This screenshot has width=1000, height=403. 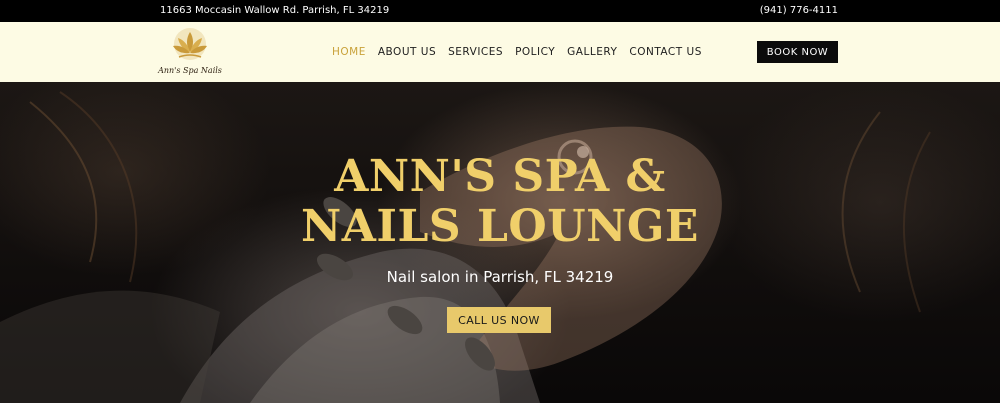 What do you see at coordinates (500, 277) in the screenshot?
I see `hero-subtitle: Nail salon in Parrish, FL 34219` at bounding box center [500, 277].